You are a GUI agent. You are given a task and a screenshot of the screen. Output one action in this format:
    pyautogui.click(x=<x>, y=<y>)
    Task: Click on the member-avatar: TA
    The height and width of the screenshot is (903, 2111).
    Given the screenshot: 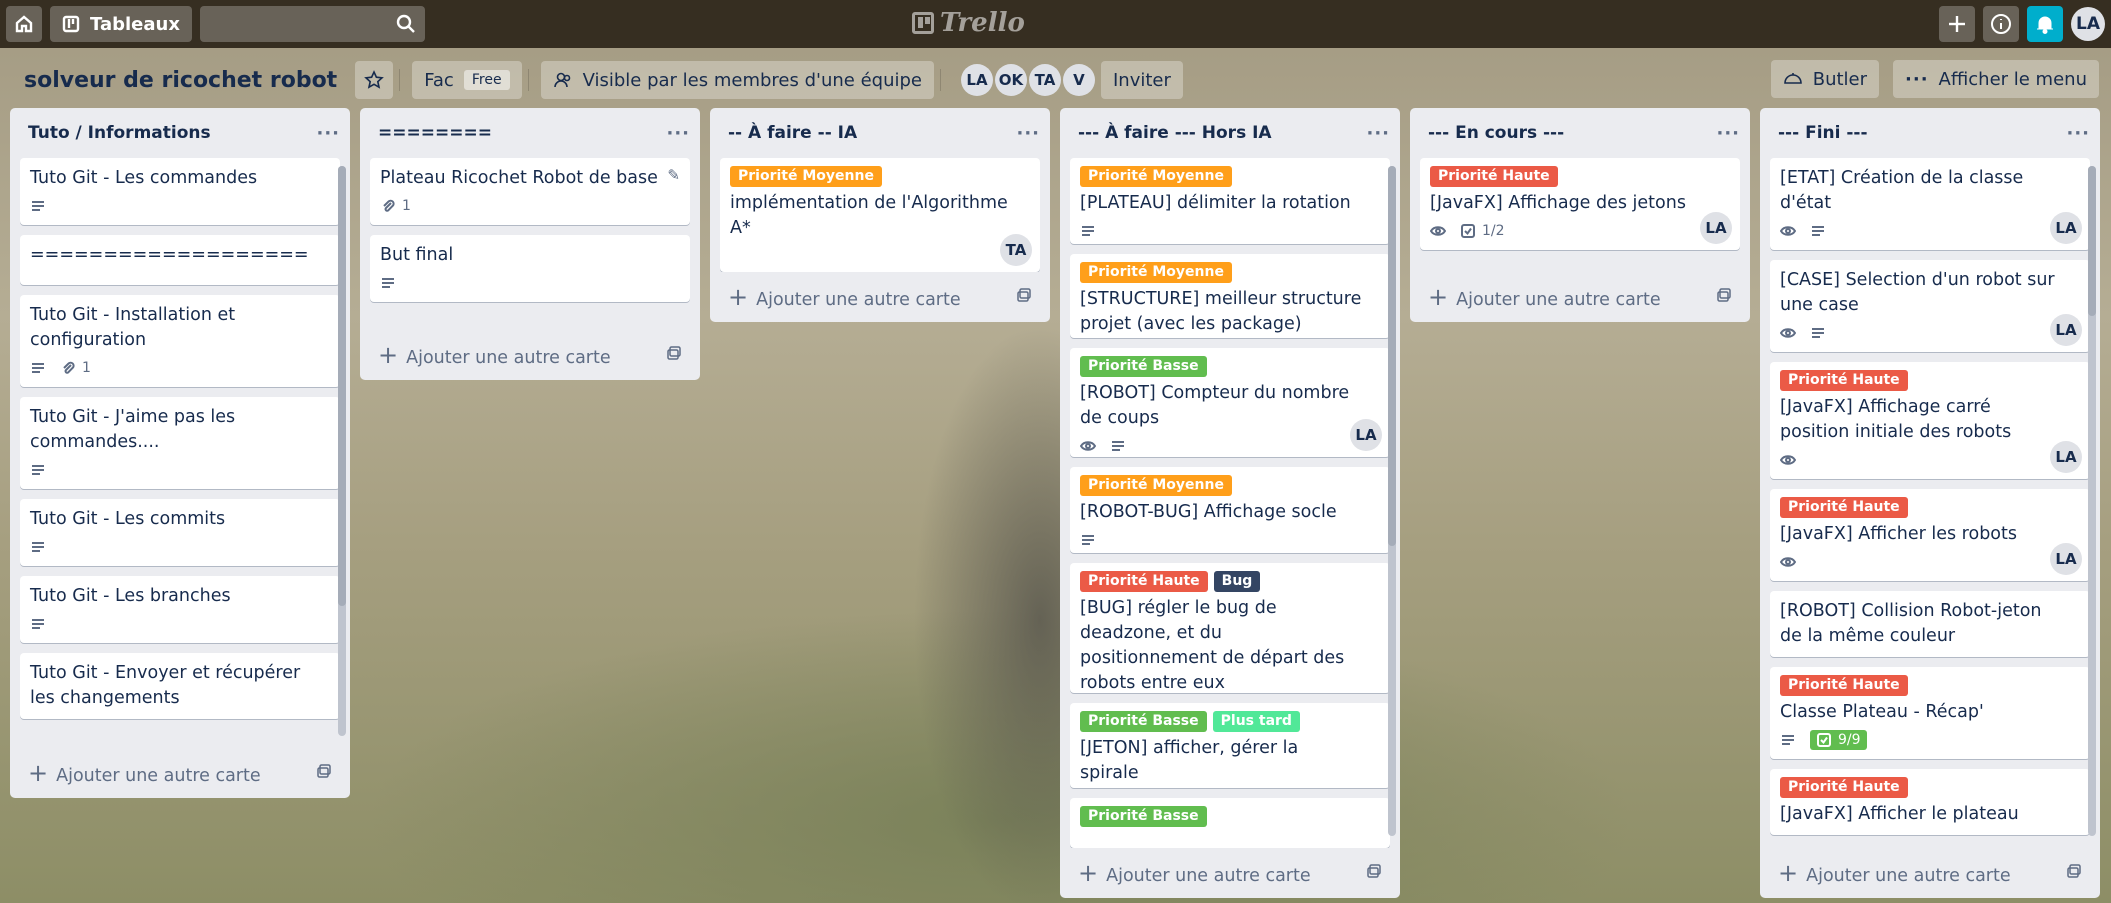 What is the action you would take?
    pyautogui.click(x=1044, y=80)
    